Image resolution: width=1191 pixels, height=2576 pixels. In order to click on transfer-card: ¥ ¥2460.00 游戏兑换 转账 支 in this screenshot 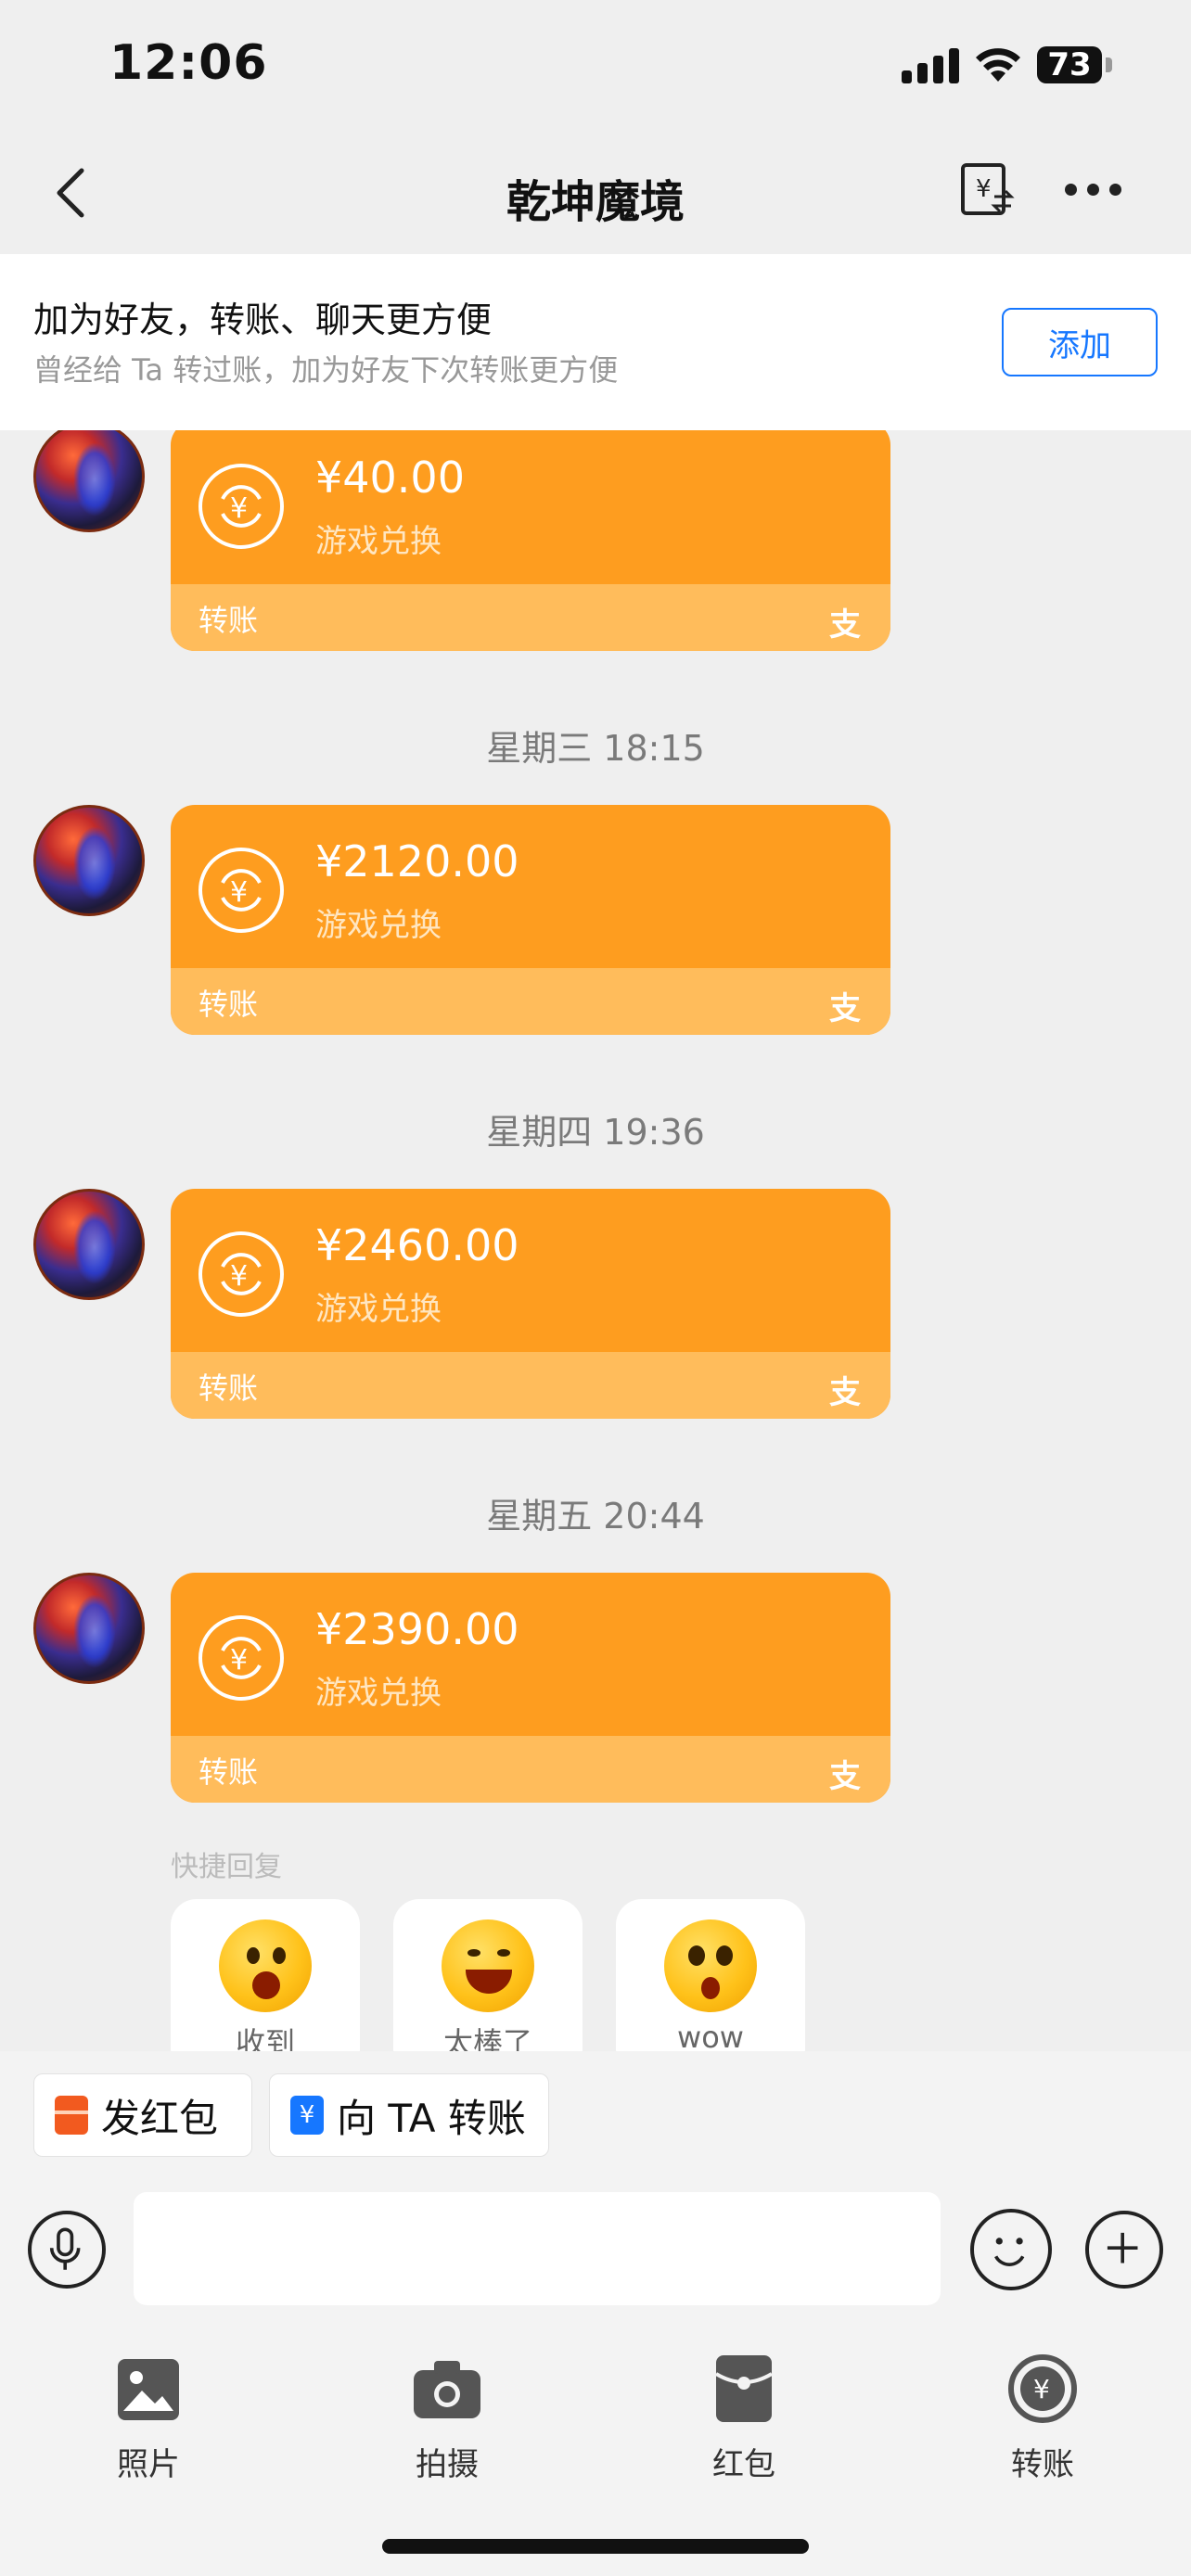, I will do `click(530, 1304)`.